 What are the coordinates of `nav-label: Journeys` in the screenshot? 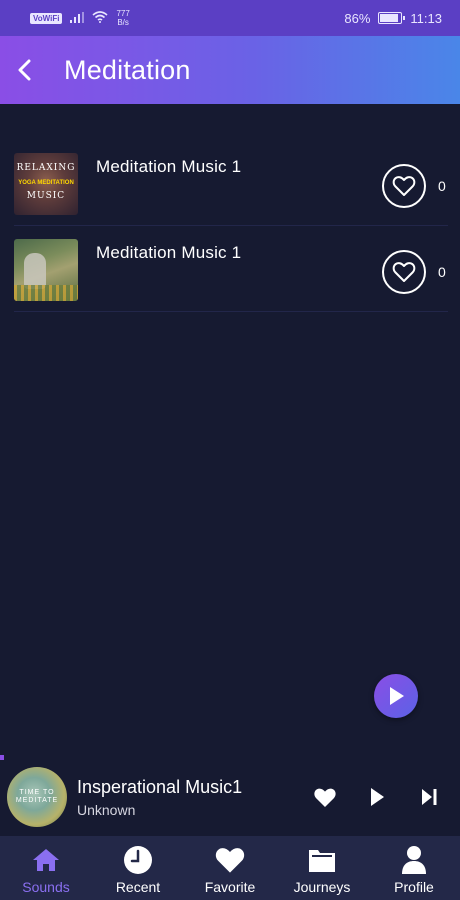 It's located at (322, 887).